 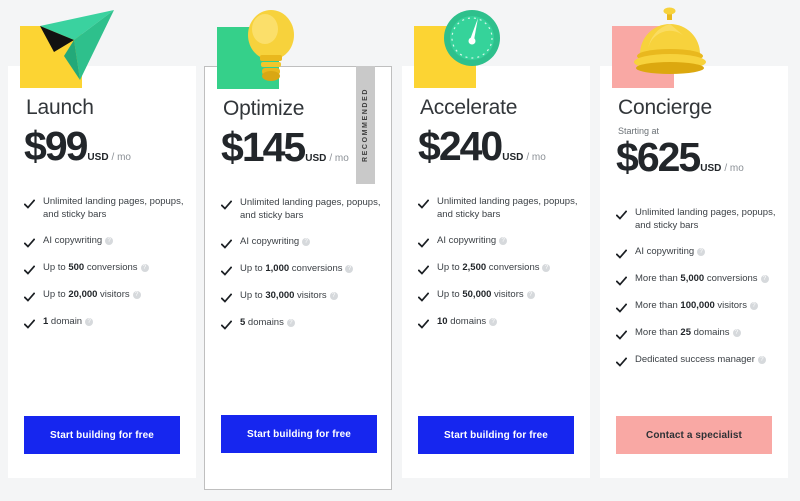 I want to click on feature-item: More than 5,000 conversions?, so click(x=696, y=279).